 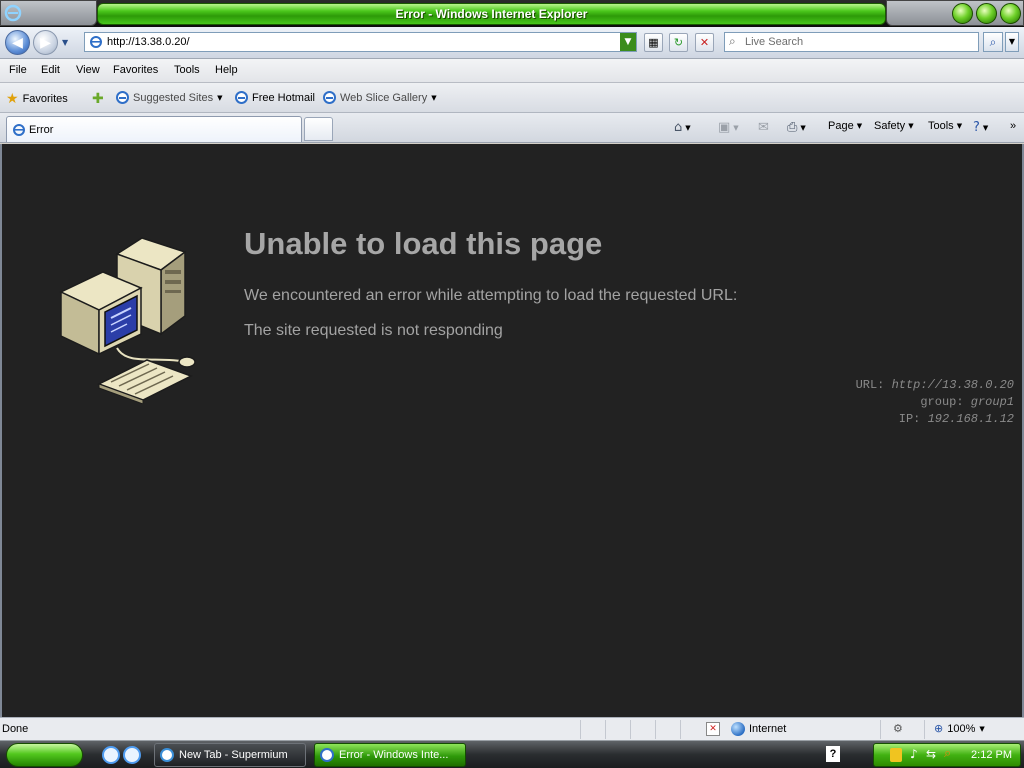 I want to click on group-info-row: group: group1, so click(x=935, y=402).